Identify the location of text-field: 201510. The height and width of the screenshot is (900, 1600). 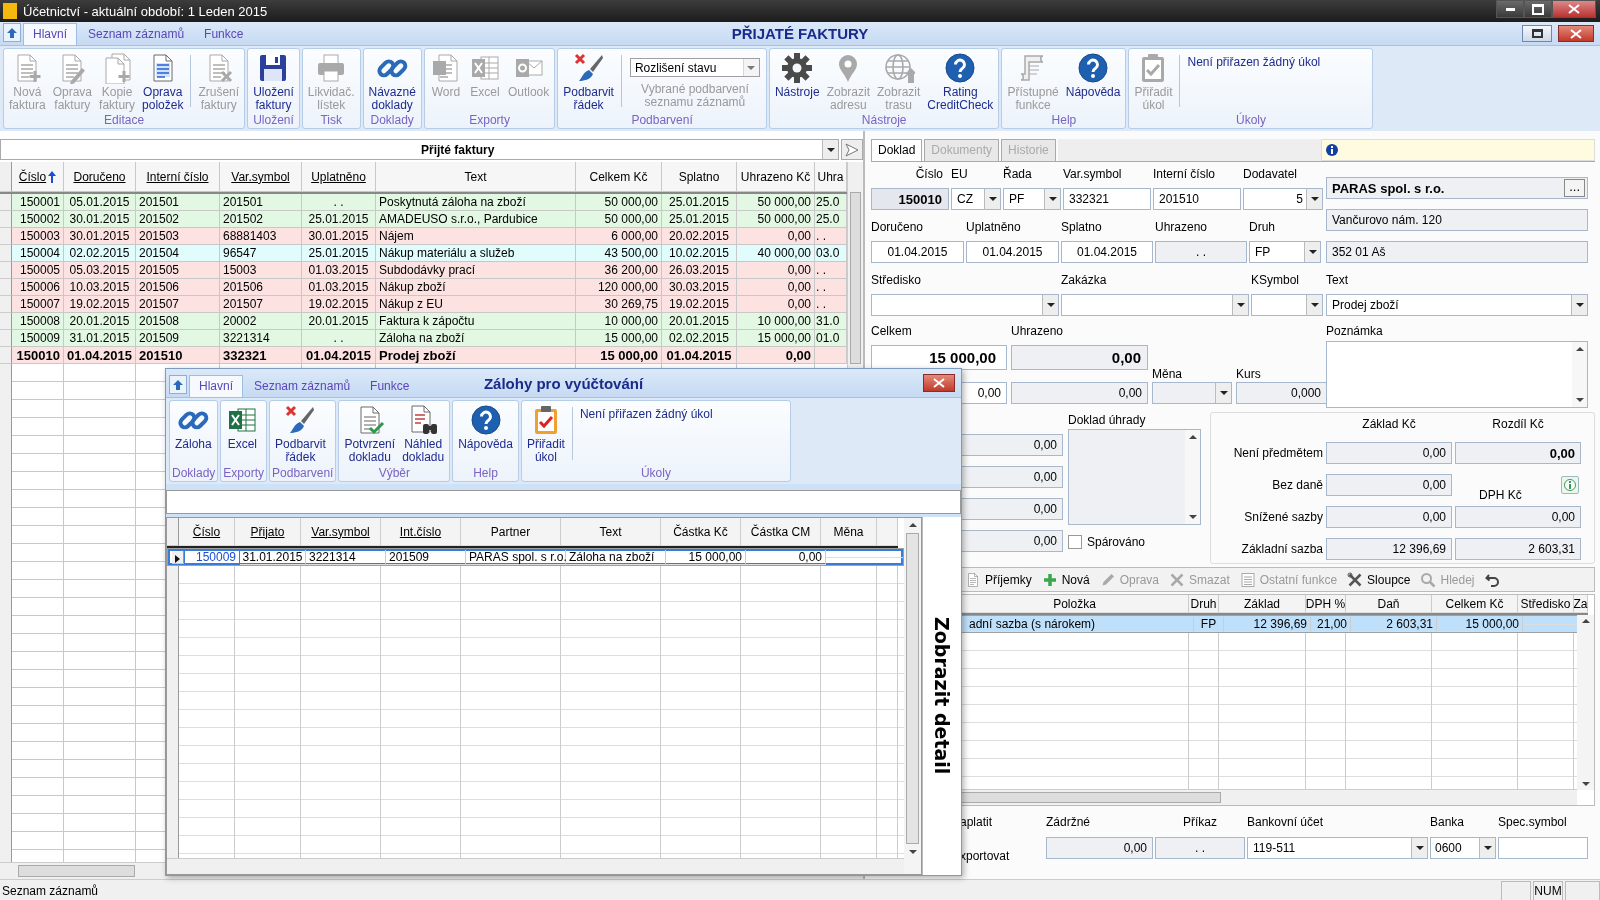
(1197, 199).